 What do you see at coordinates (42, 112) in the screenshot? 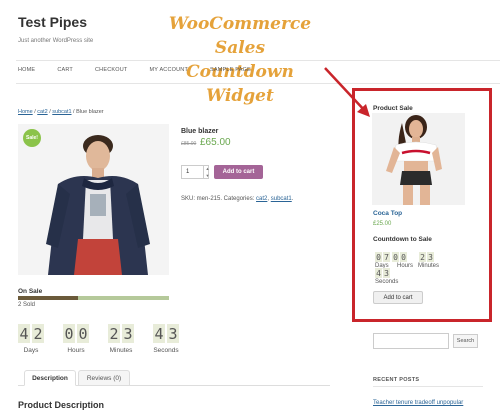
I see `breadcrumb-cat: cat2` at bounding box center [42, 112].